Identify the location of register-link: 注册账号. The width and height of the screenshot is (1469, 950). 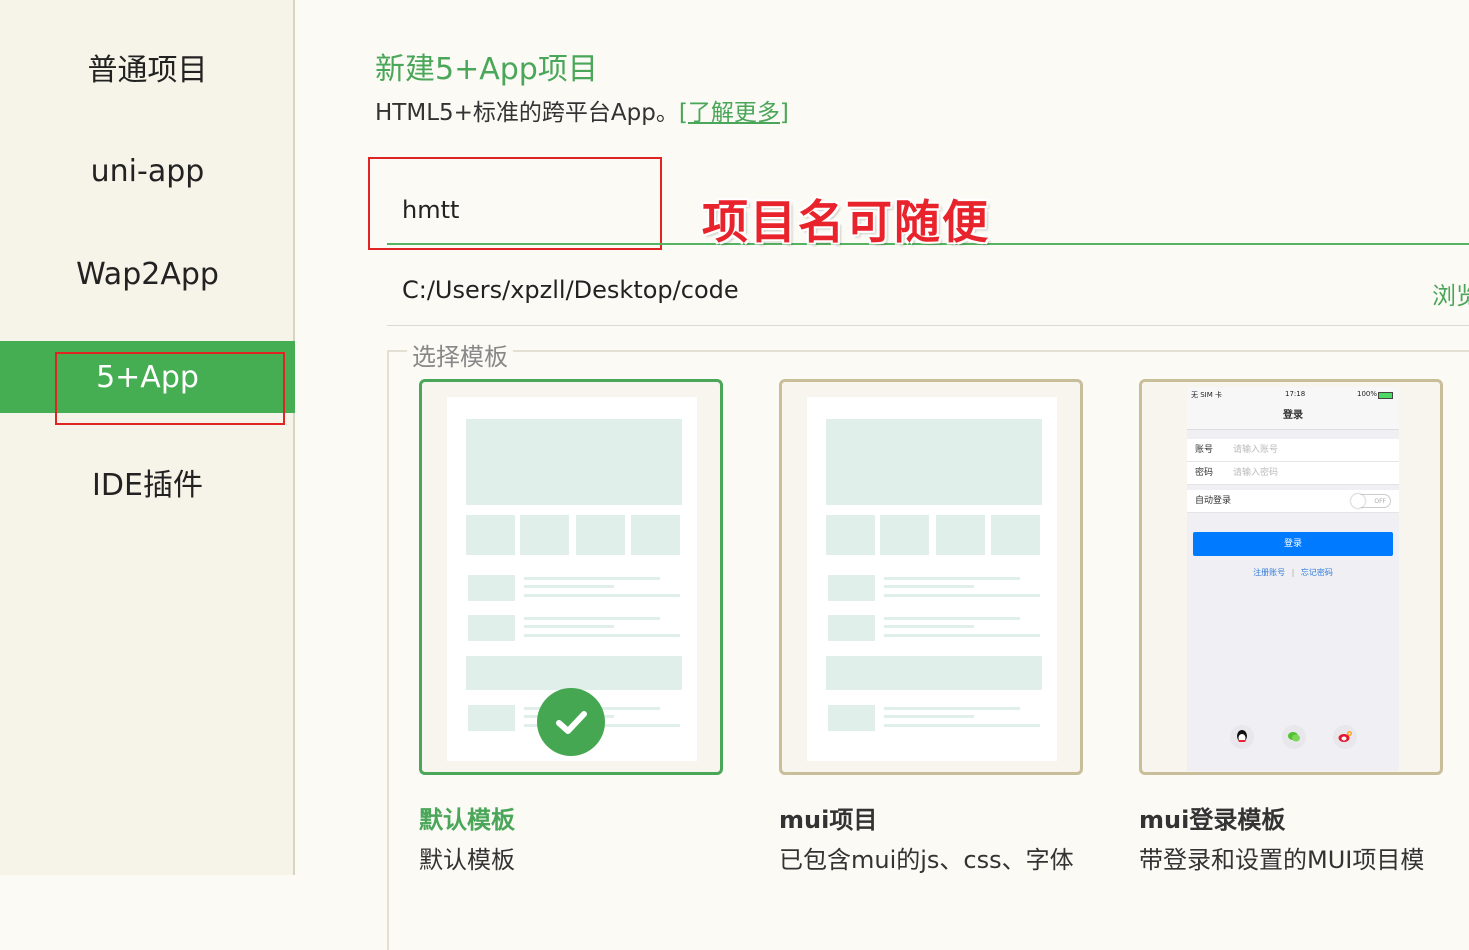
(1269, 572).